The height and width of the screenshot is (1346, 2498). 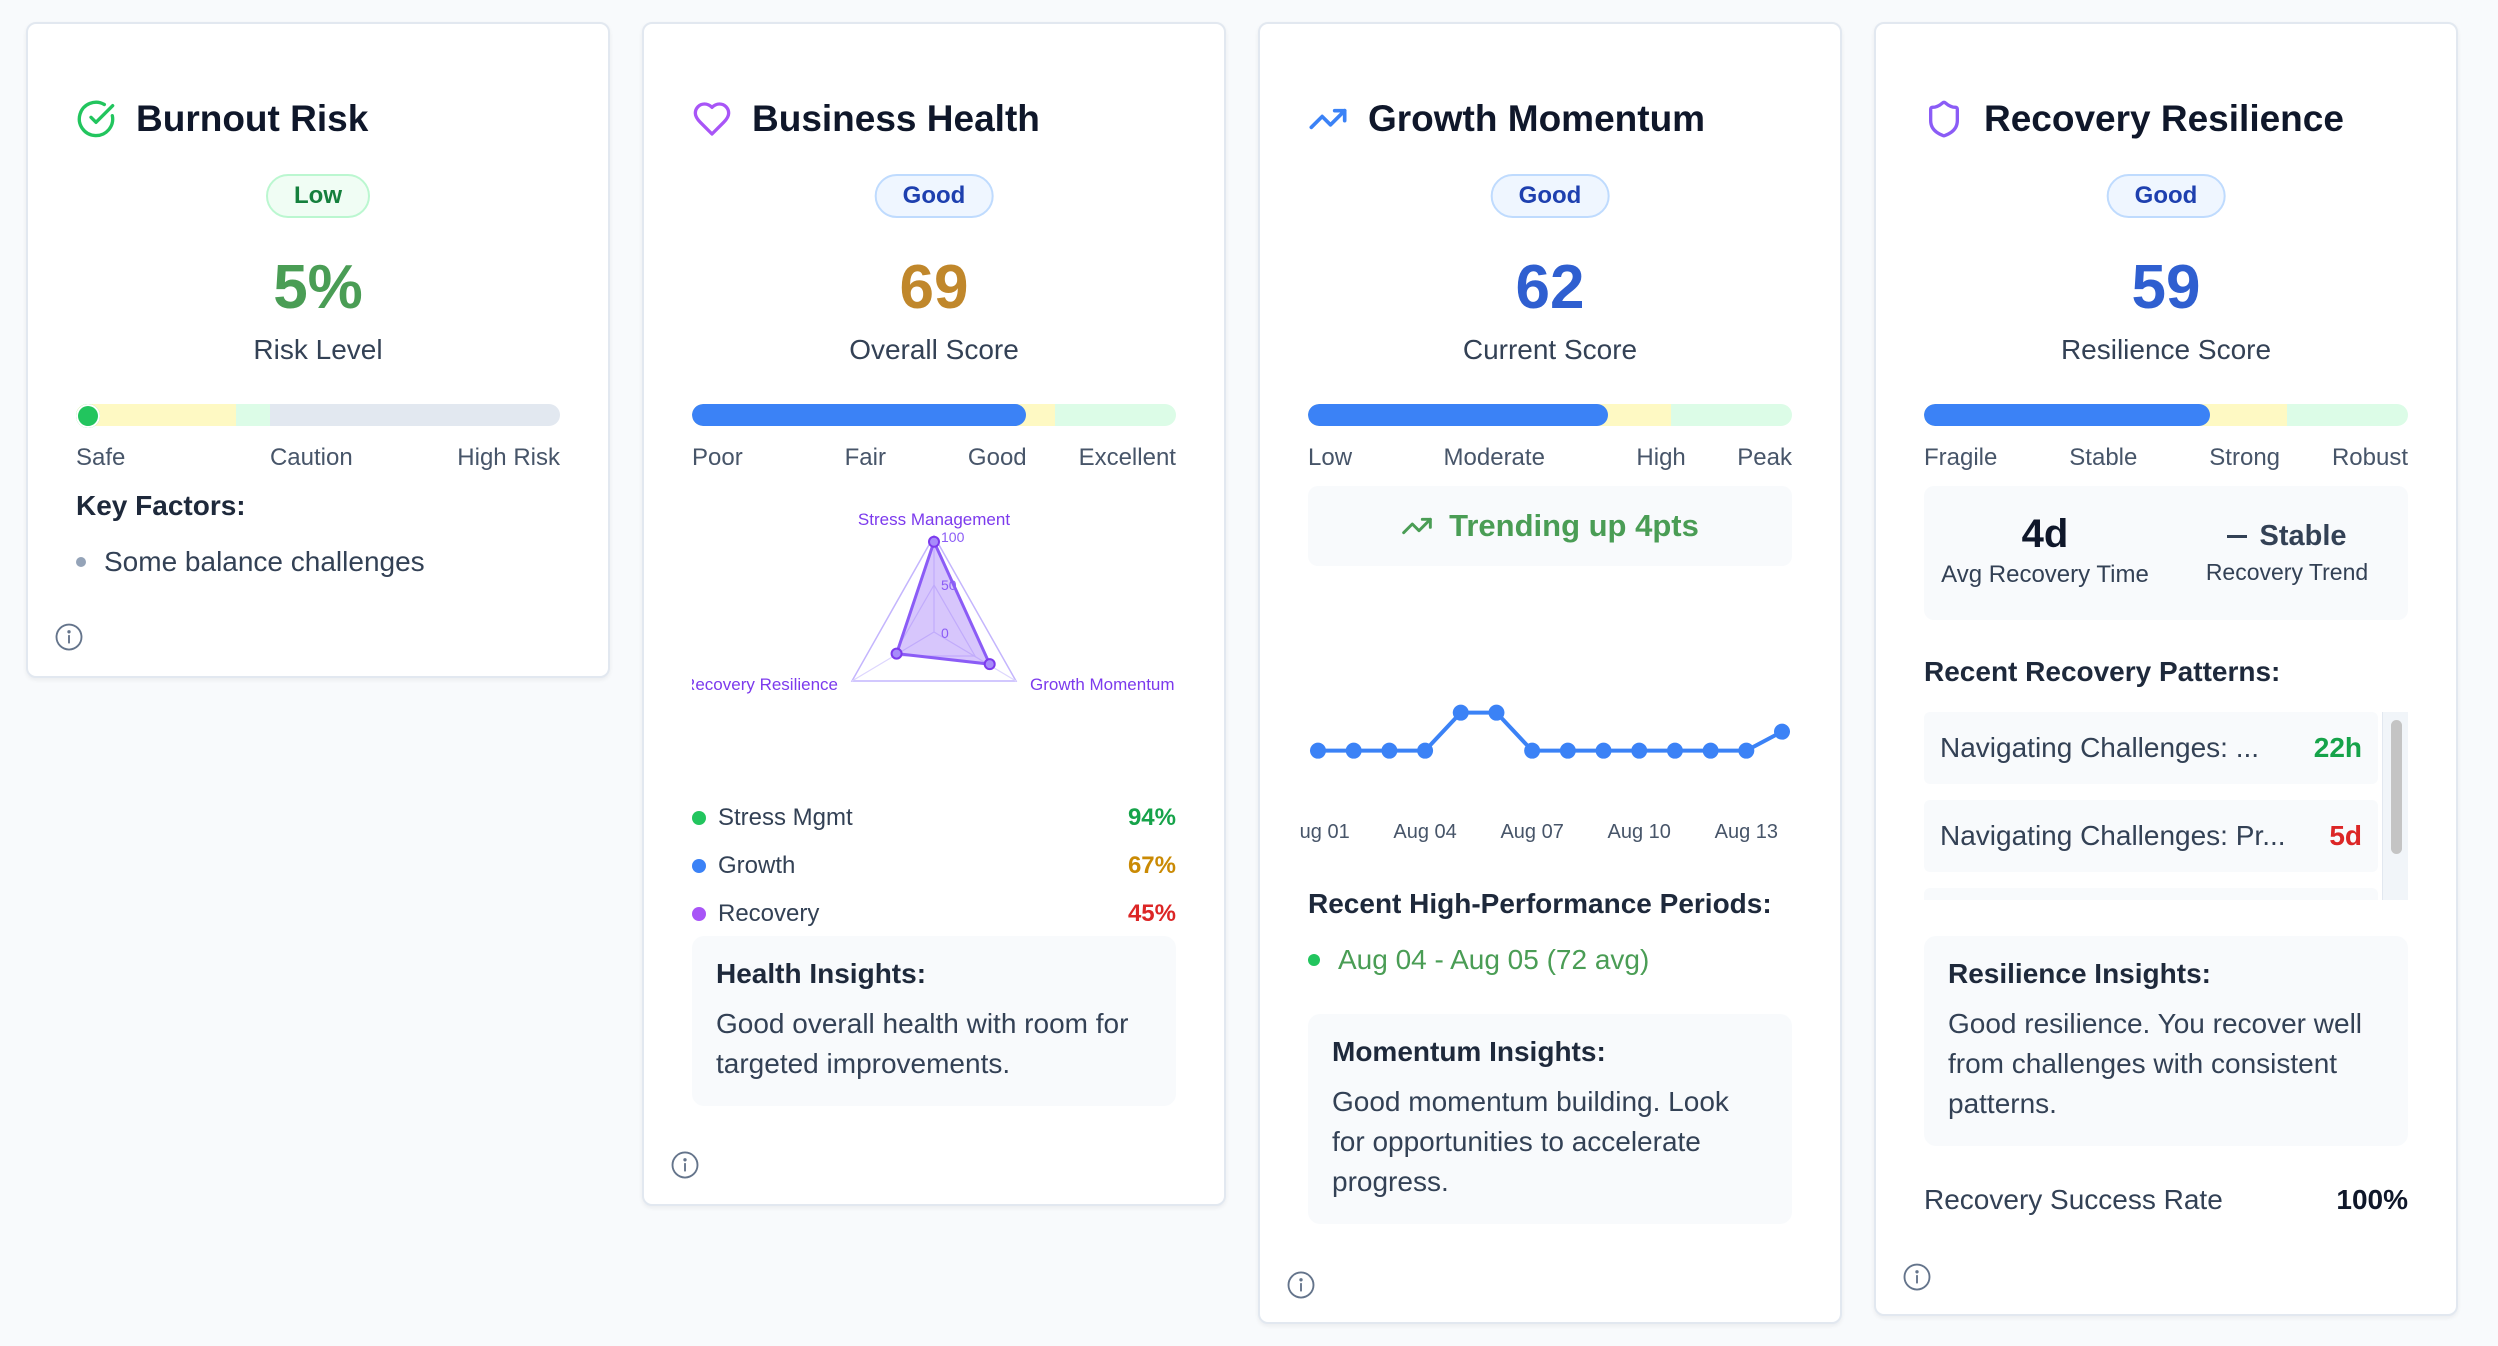 What do you see at coordinates (712, 119) in the screenshot?
I see `heart-icon` at bounding box center [712, 119].